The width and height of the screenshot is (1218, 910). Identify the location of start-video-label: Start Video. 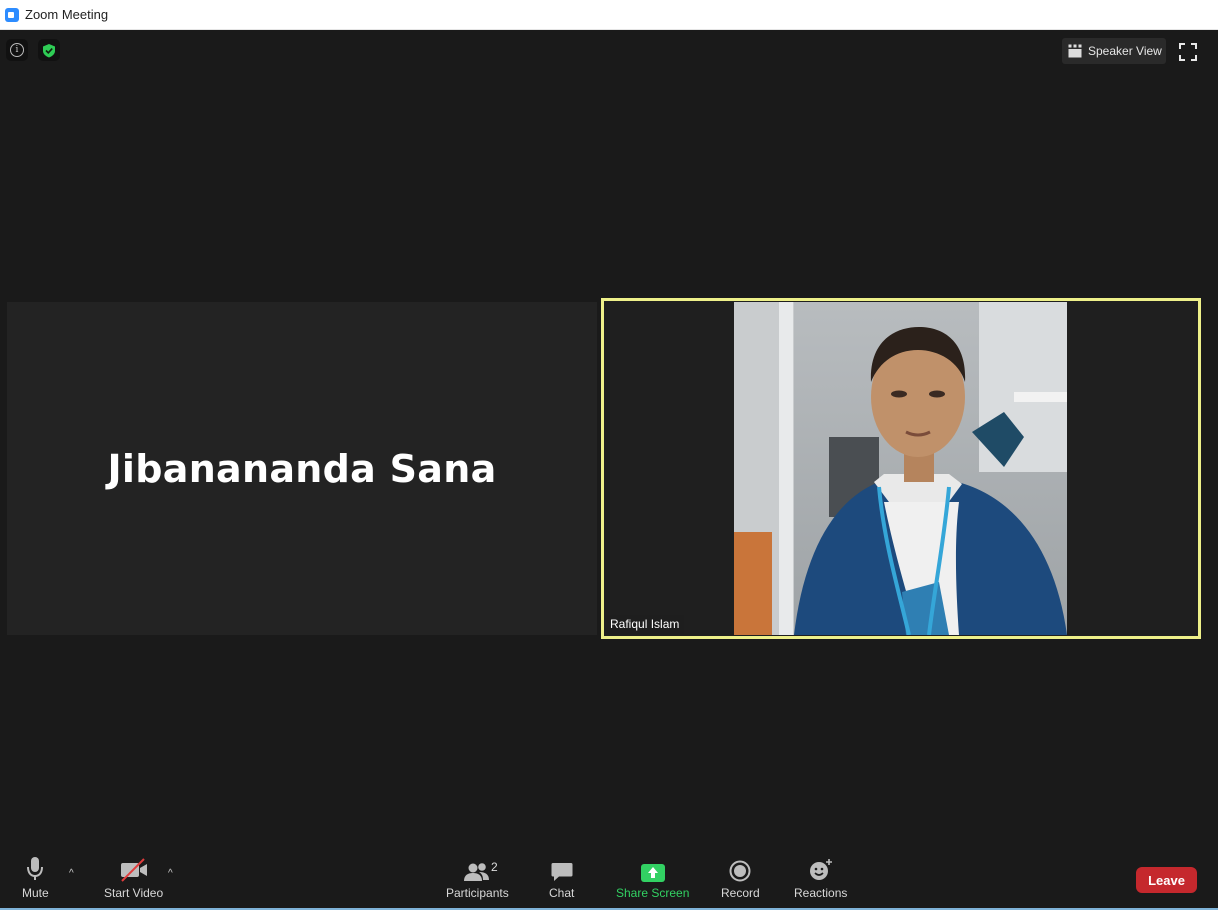
(134, 893).